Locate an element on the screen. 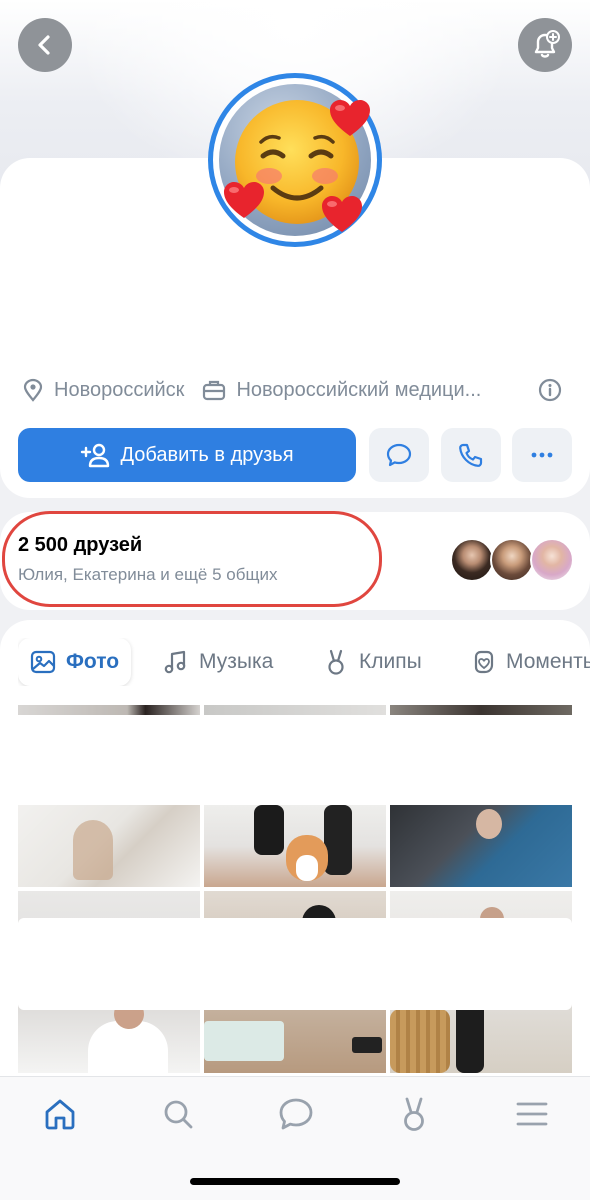  add-friend-label: Добавить в друзья is located at coordinates (207, 454).